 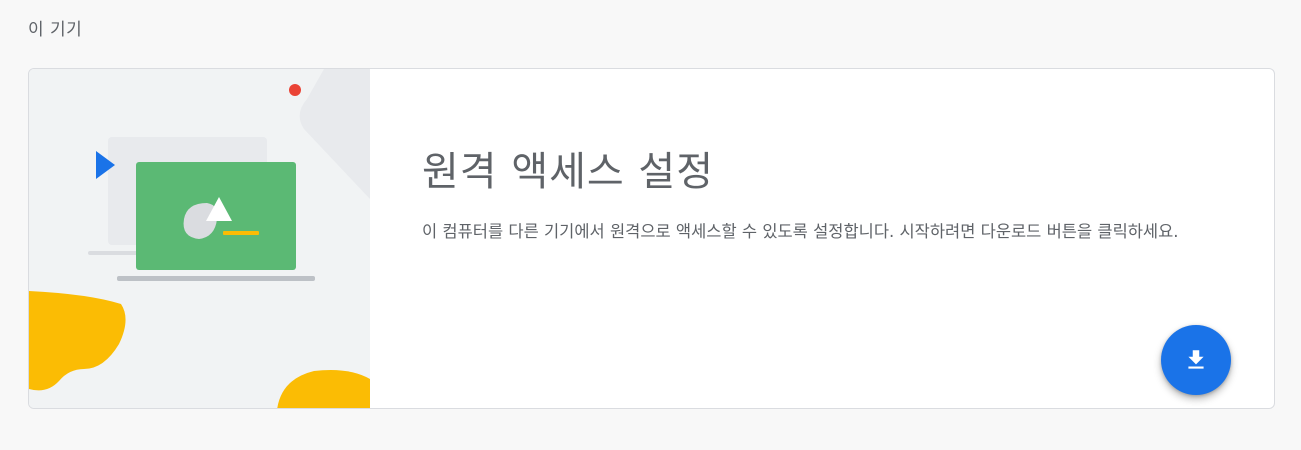 What do you see at coordinates (295, 90) in the screenshot?
I see `red-dot` at bounding box center [295, 90].